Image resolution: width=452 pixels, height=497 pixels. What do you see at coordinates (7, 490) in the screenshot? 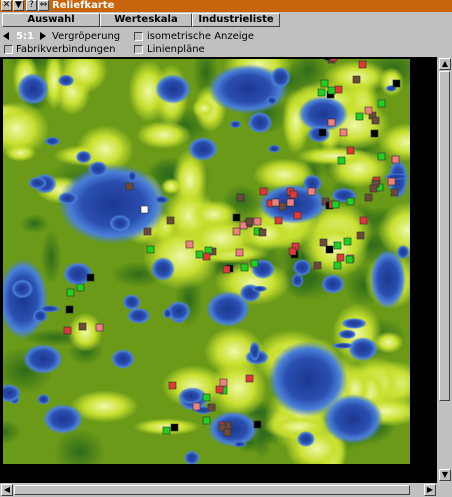
I see `scroll-left-icon: ◀` at bounding box center [7, 490].